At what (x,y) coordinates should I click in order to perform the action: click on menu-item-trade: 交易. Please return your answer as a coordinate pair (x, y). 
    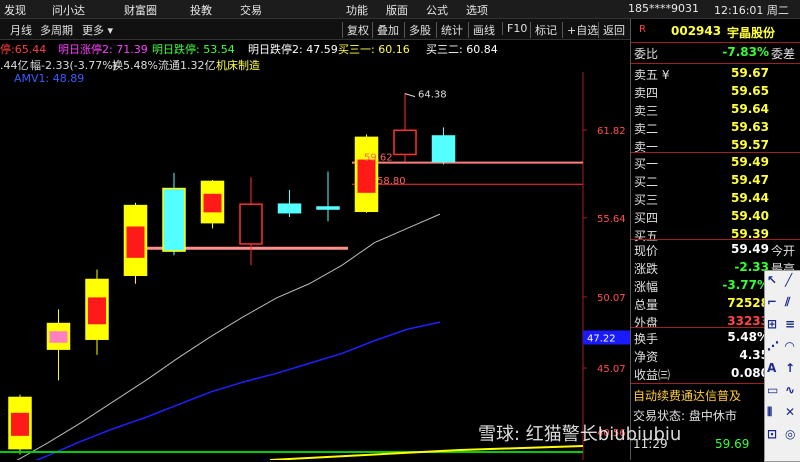
    Looking at the image, I should click on (251, 10).